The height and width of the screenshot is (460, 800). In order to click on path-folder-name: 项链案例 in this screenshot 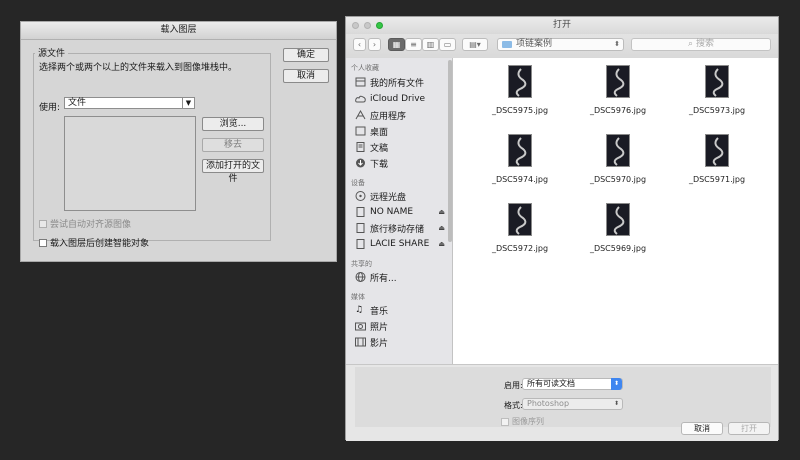, I will do `click(534, 44)`.